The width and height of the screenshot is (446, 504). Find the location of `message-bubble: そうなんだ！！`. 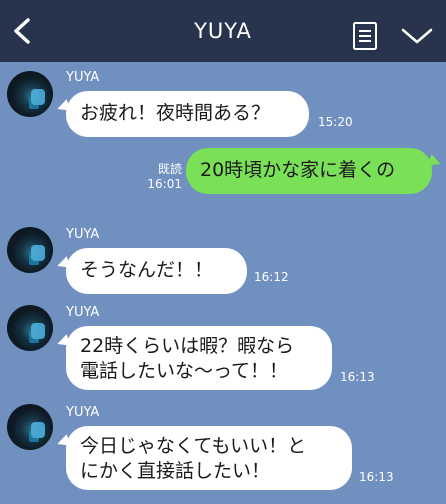

message-bubble: そうなんだ！！ is located at coordinates (156, 271).